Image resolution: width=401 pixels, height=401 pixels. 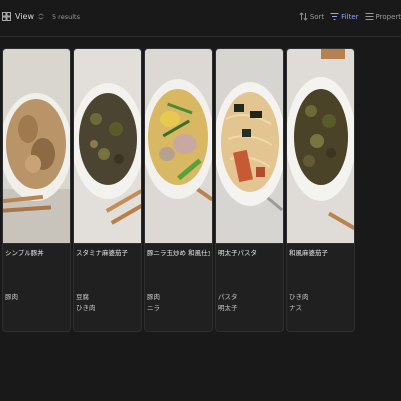 What do you see at coordinates (24, 16) in the screenshot?
I see `view-label: View` at bounding box center [24, 16].